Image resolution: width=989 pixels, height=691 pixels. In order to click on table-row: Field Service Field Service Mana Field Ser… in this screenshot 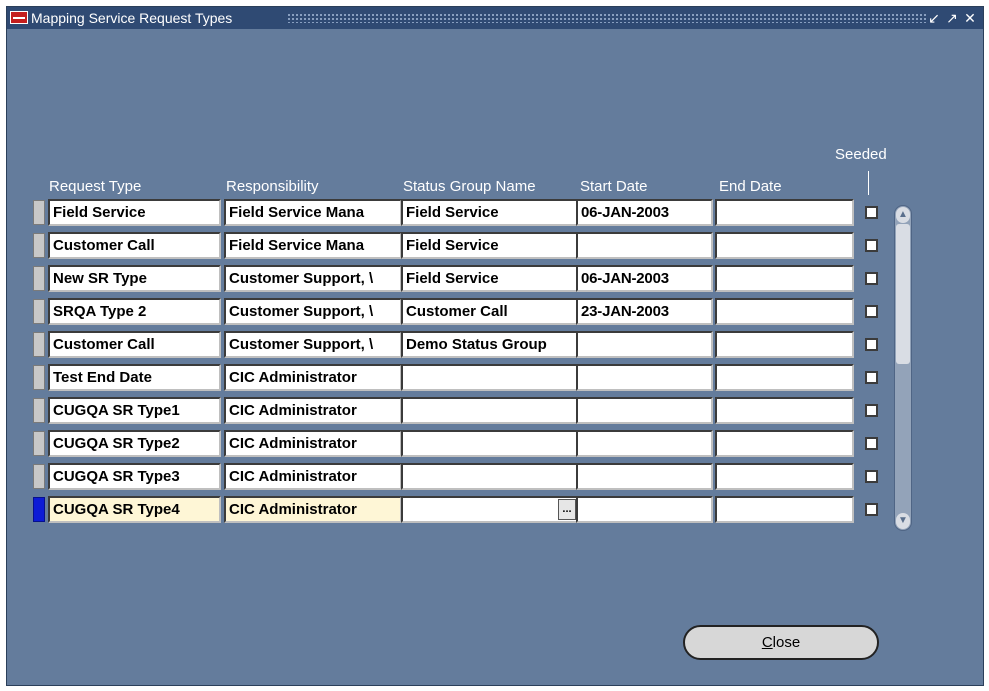, I will do `click(495, 212)`.